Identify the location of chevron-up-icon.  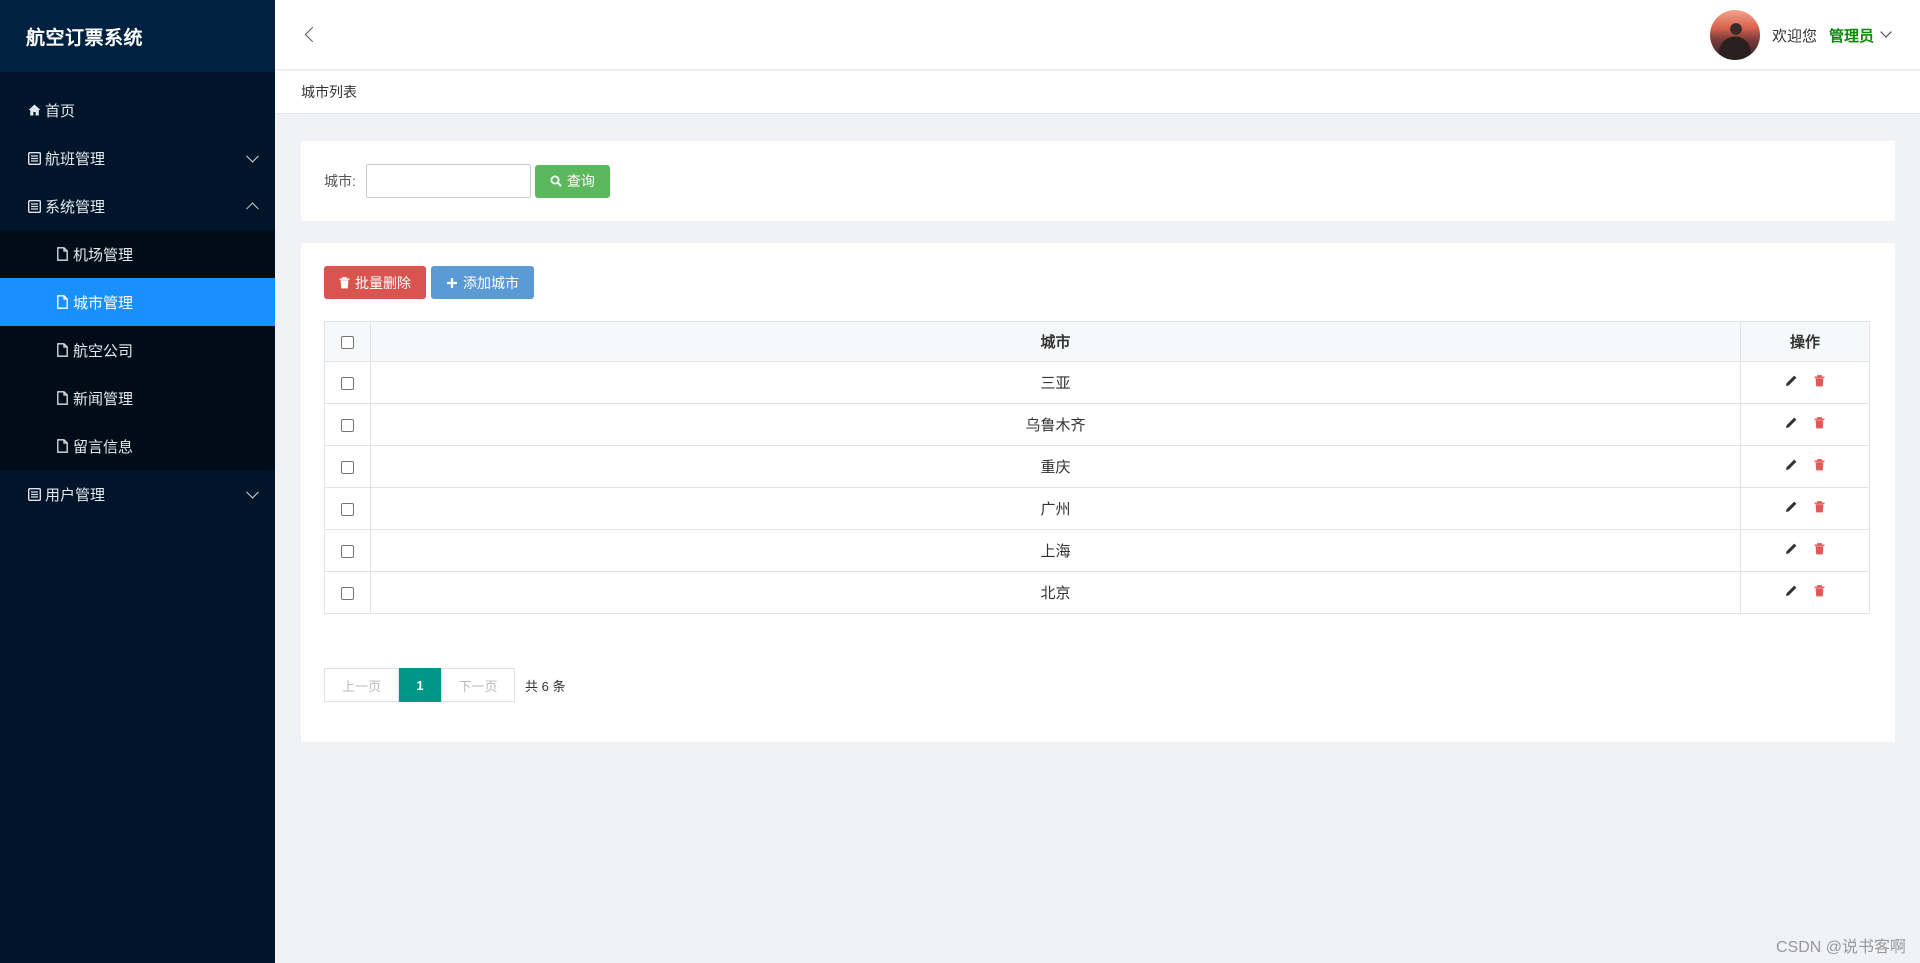
(252, 209).